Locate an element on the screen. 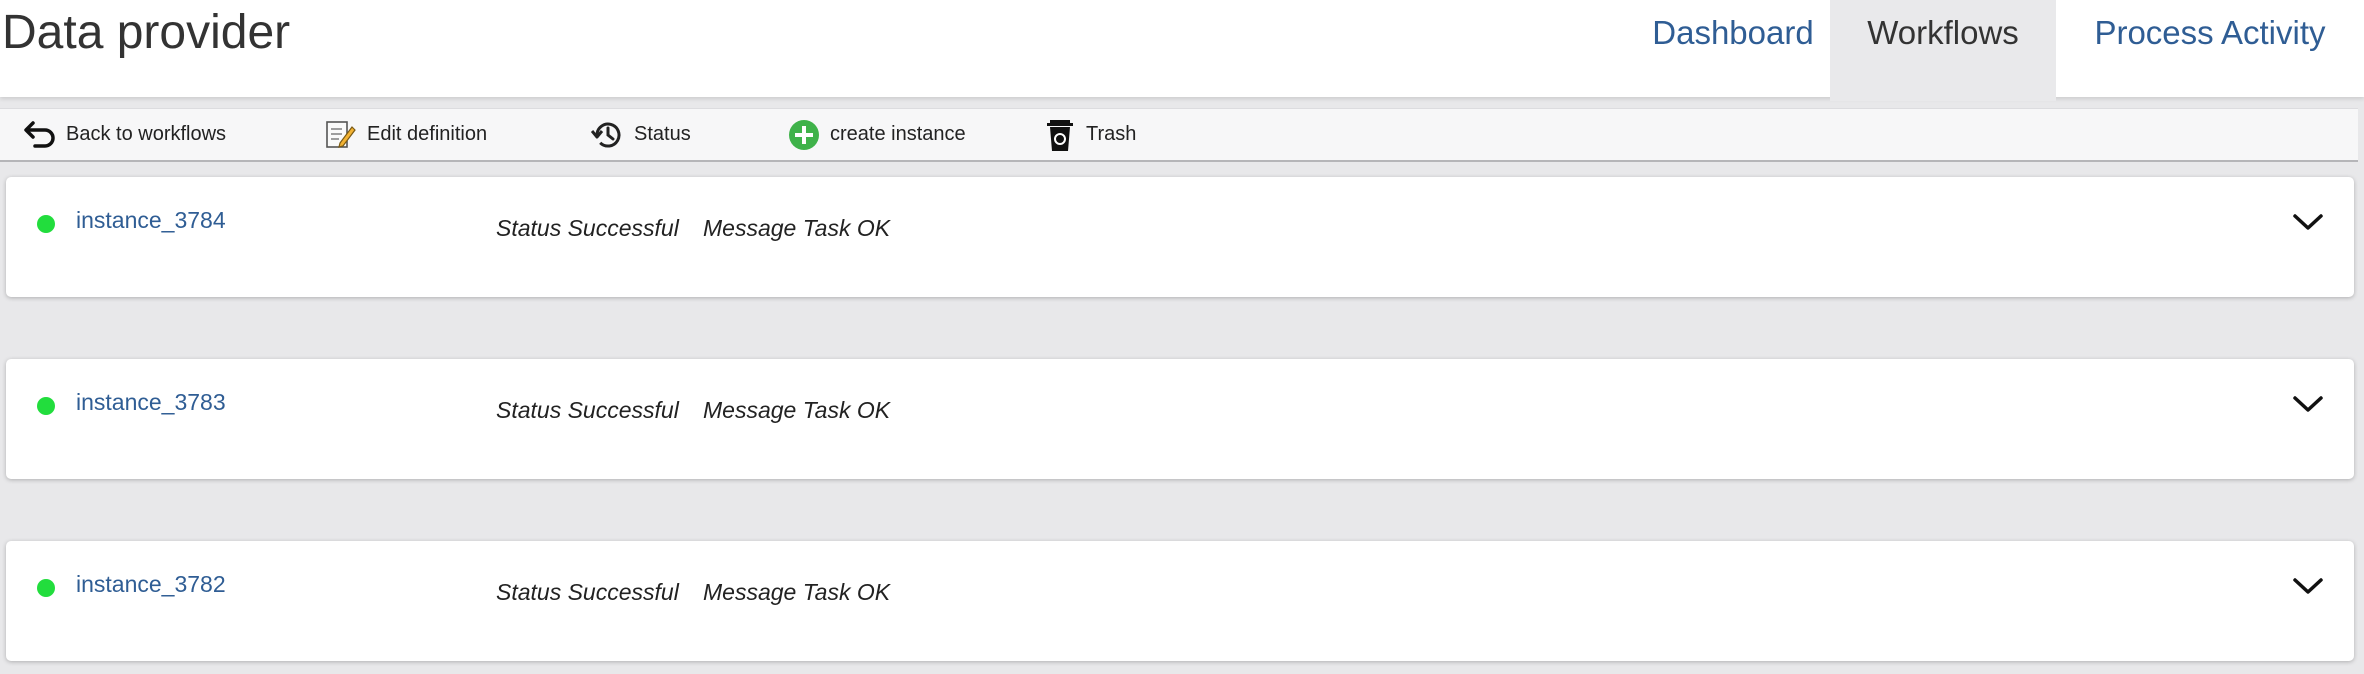 Image resolution: width=2364 pixels, height=674 pixels. edit-definition-button: Edit definition is located at coordinates (405, 134).